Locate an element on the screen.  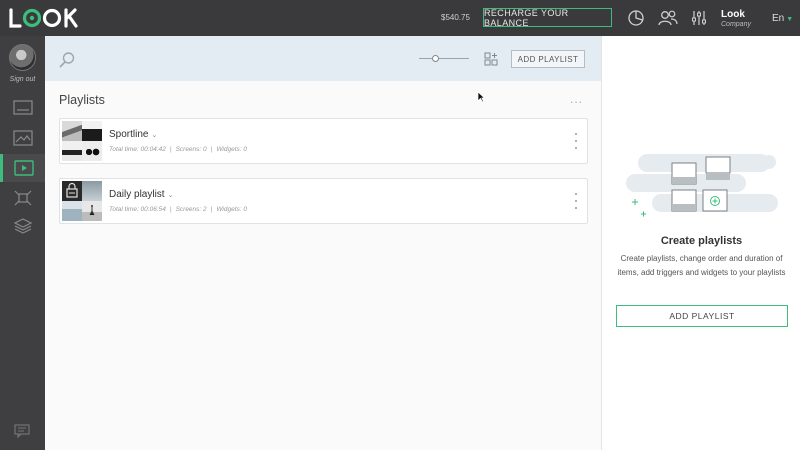
playlist-name: Sportline is located at coordinates (129, 134).